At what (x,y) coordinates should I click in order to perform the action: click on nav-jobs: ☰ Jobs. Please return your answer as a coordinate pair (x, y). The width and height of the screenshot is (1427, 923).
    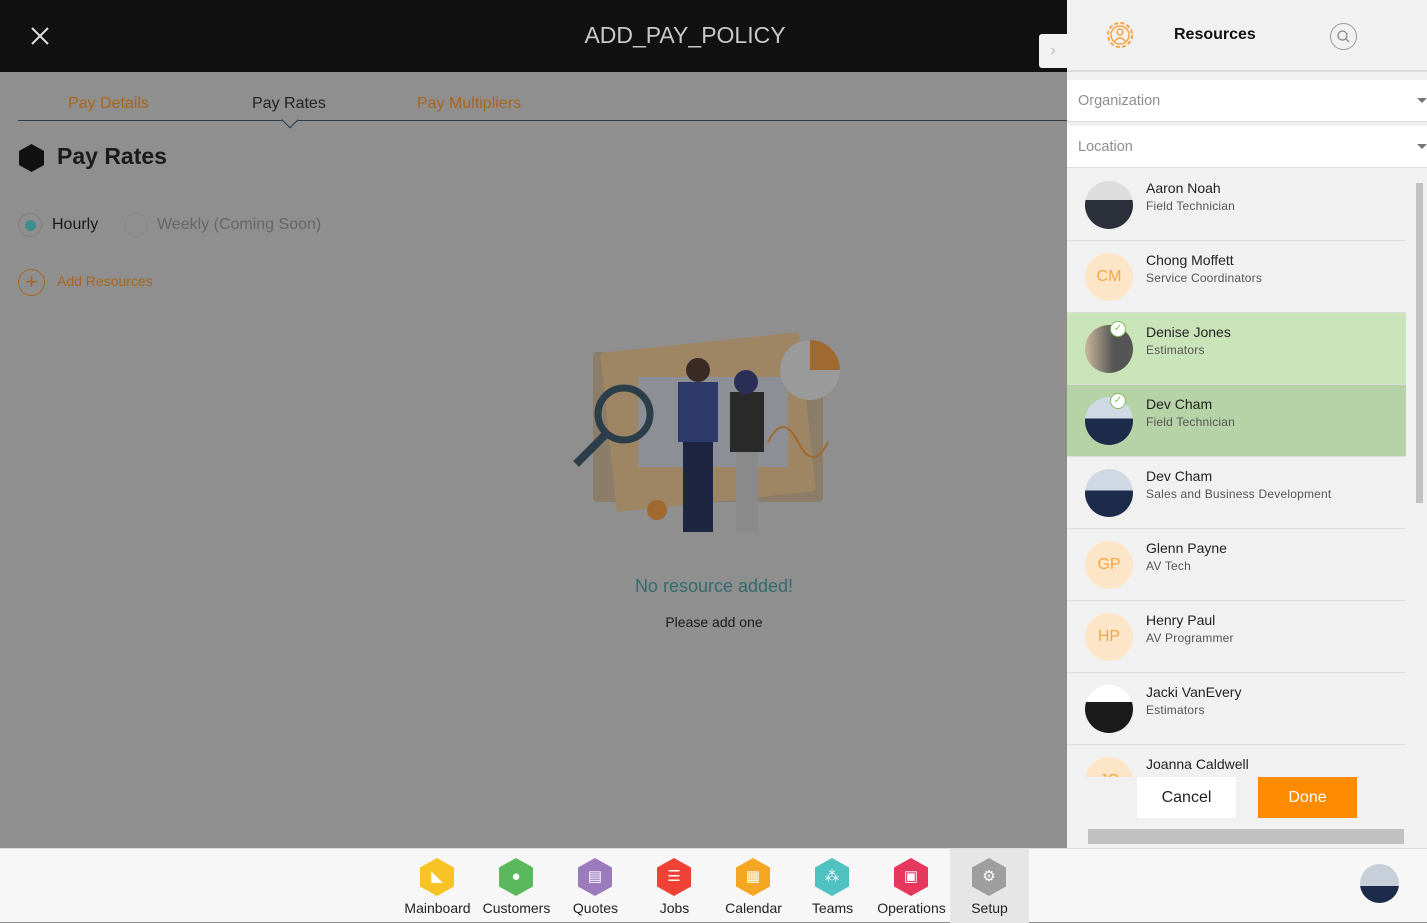
    Looking at the image, I should click on (674, 886).